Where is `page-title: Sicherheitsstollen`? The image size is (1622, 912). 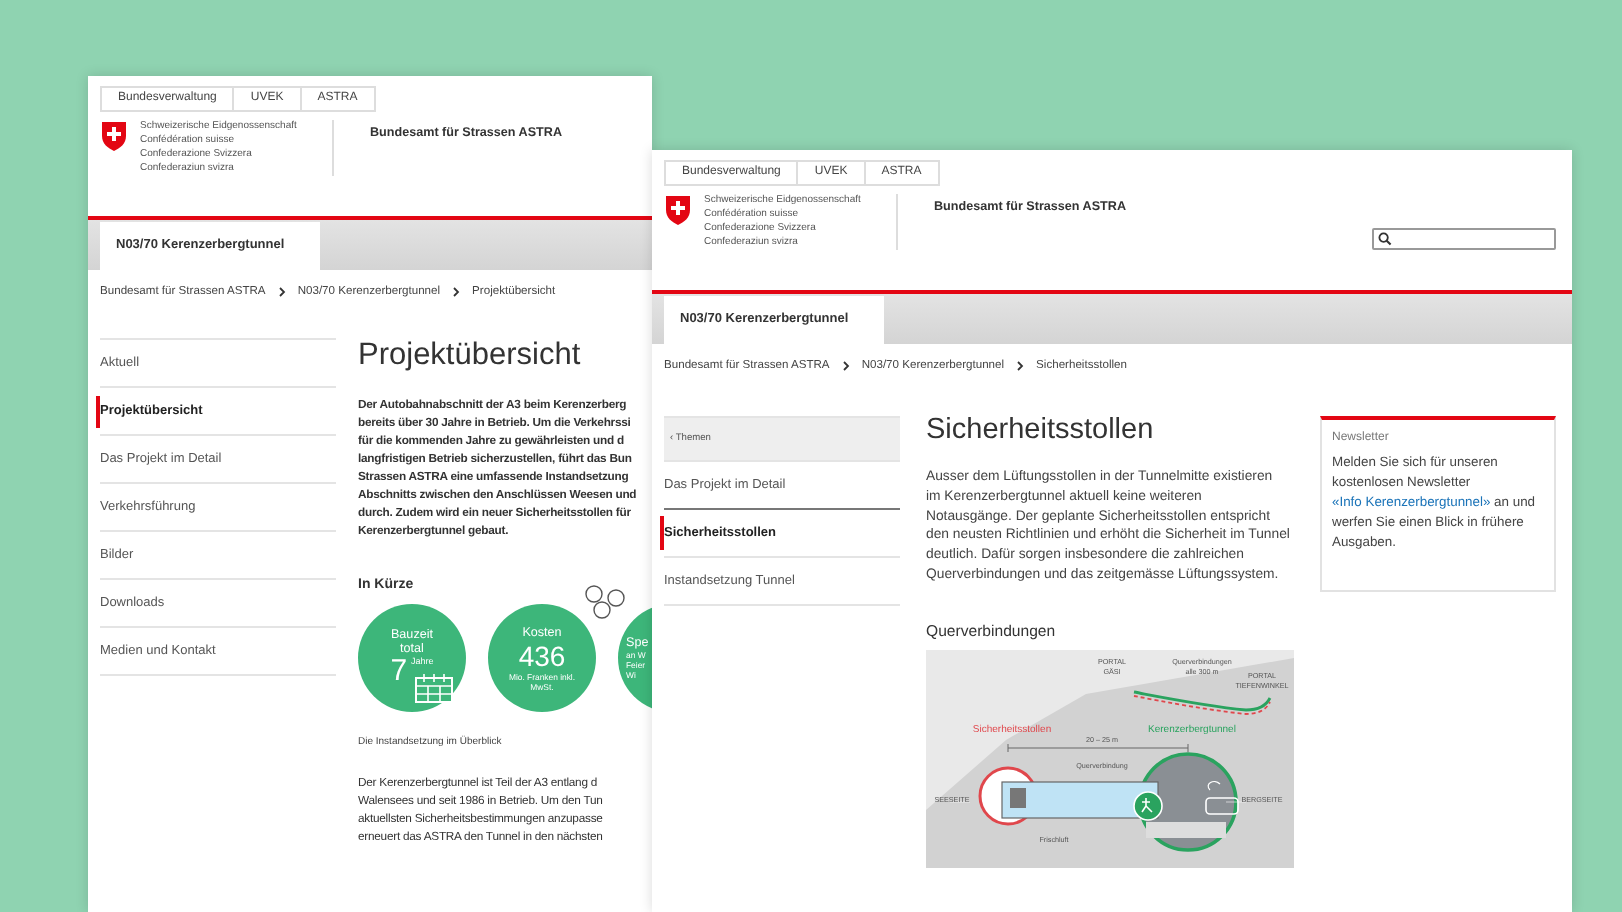 page-title: Sicherheitsstollen is located at coordinates (1041, 430).